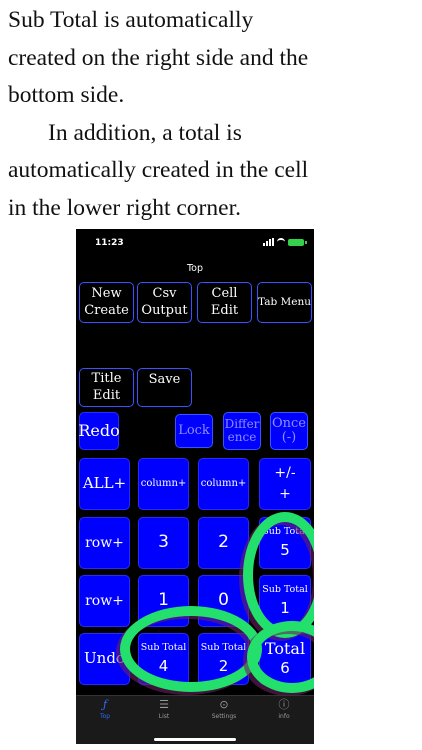 This screenshot has width=422, height=750. I want to click on title-edit-button: Title Edit, so click(106, 387).